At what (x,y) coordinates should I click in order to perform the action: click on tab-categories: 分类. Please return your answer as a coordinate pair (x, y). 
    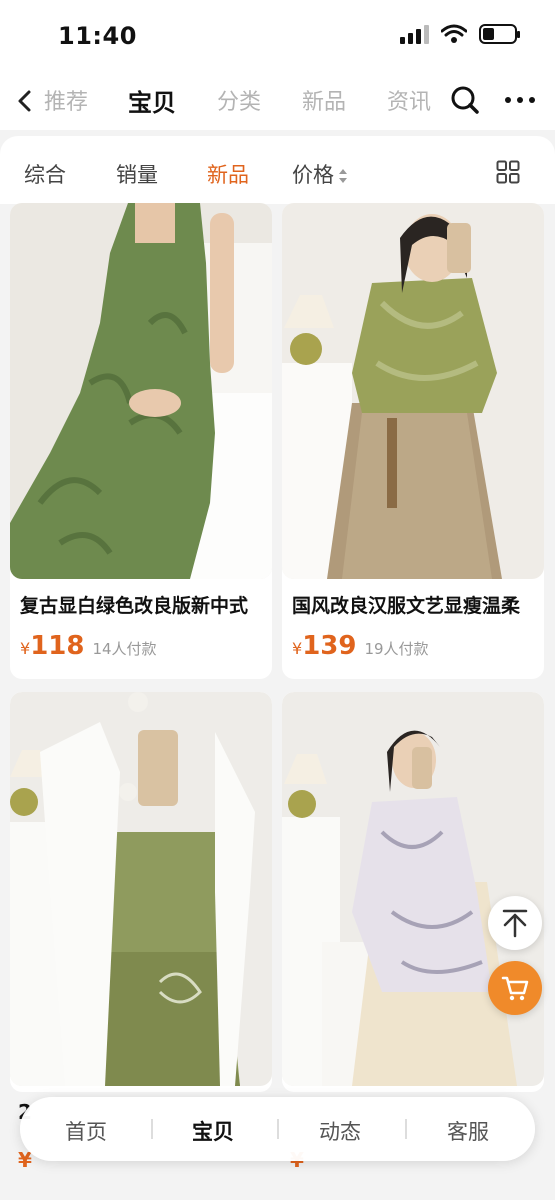
    Looking at the image, I should click on (239, 100).